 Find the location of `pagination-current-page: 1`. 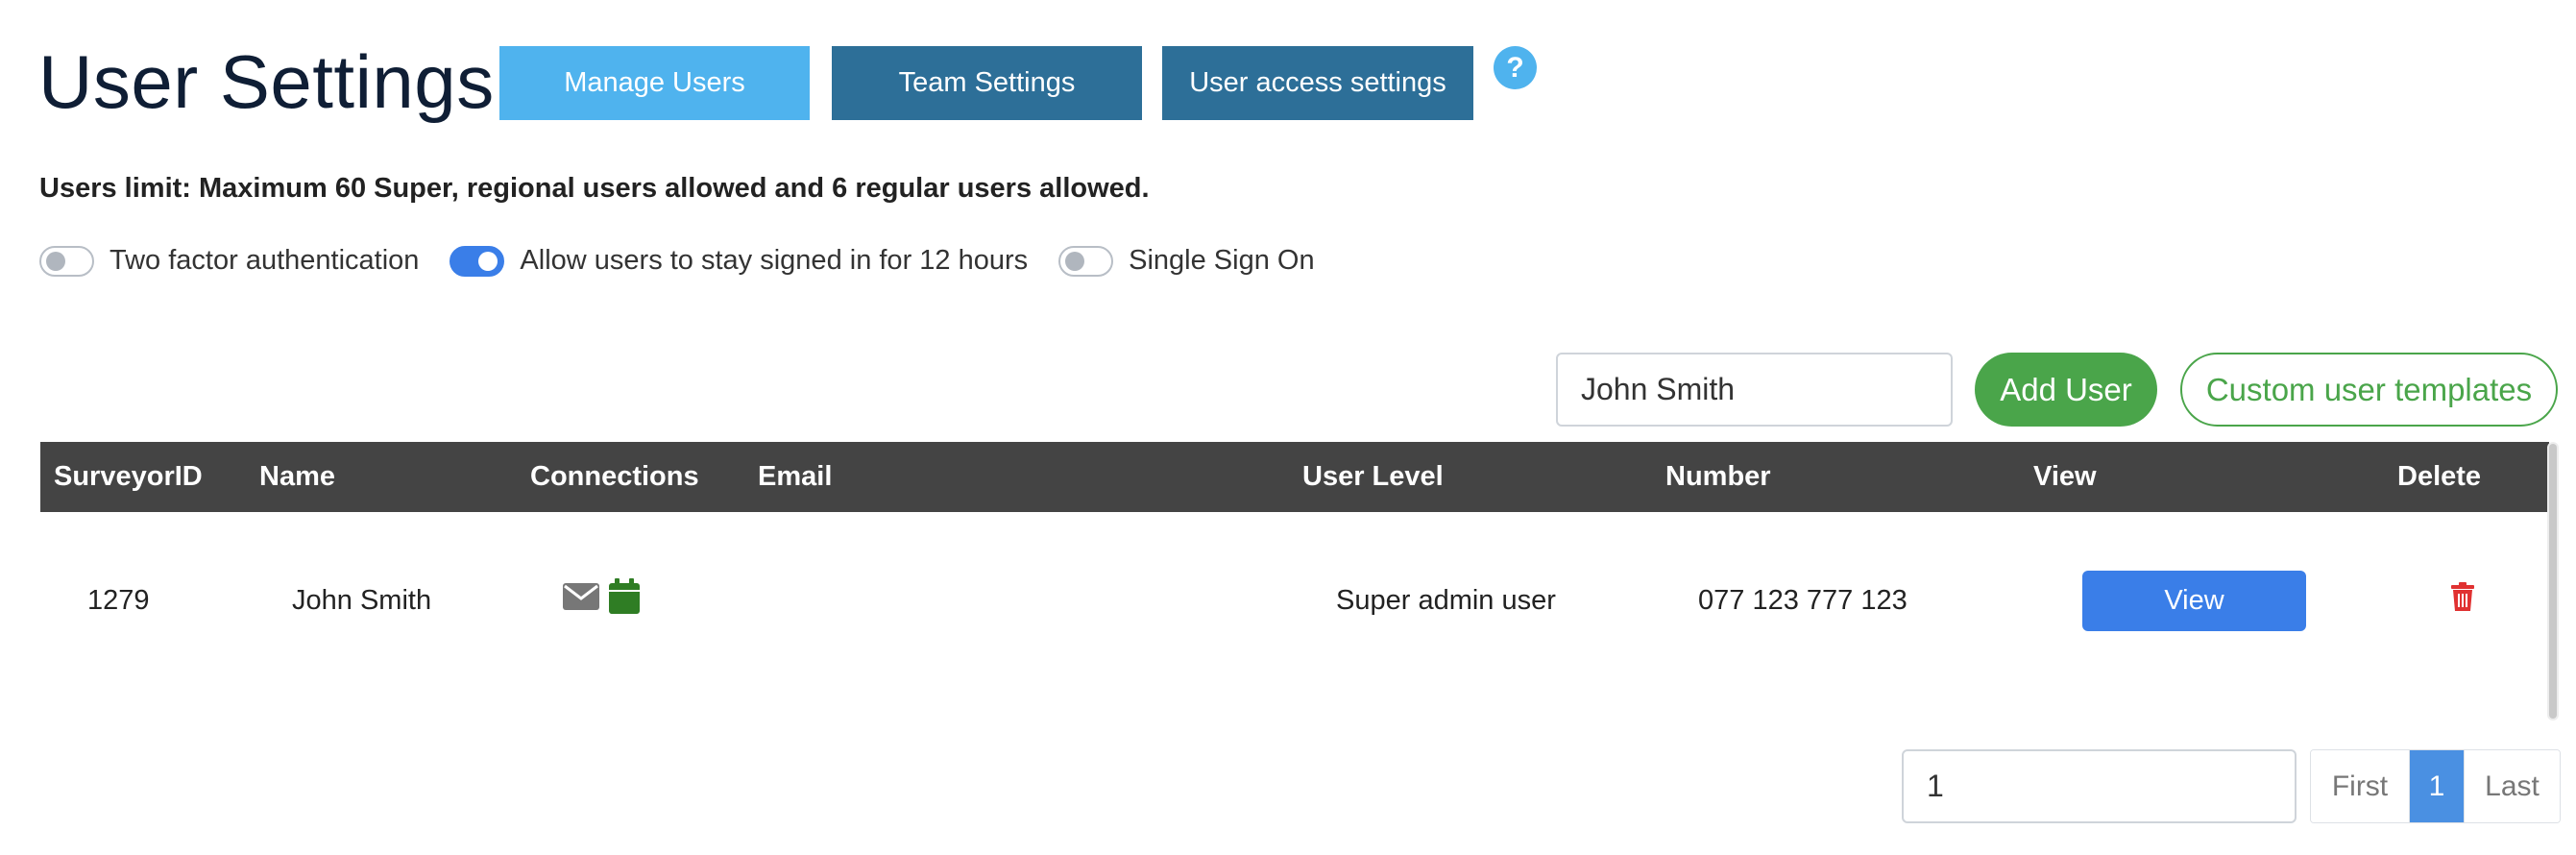

pagination-current-page: 1 is located at coordinates (2437, 786).